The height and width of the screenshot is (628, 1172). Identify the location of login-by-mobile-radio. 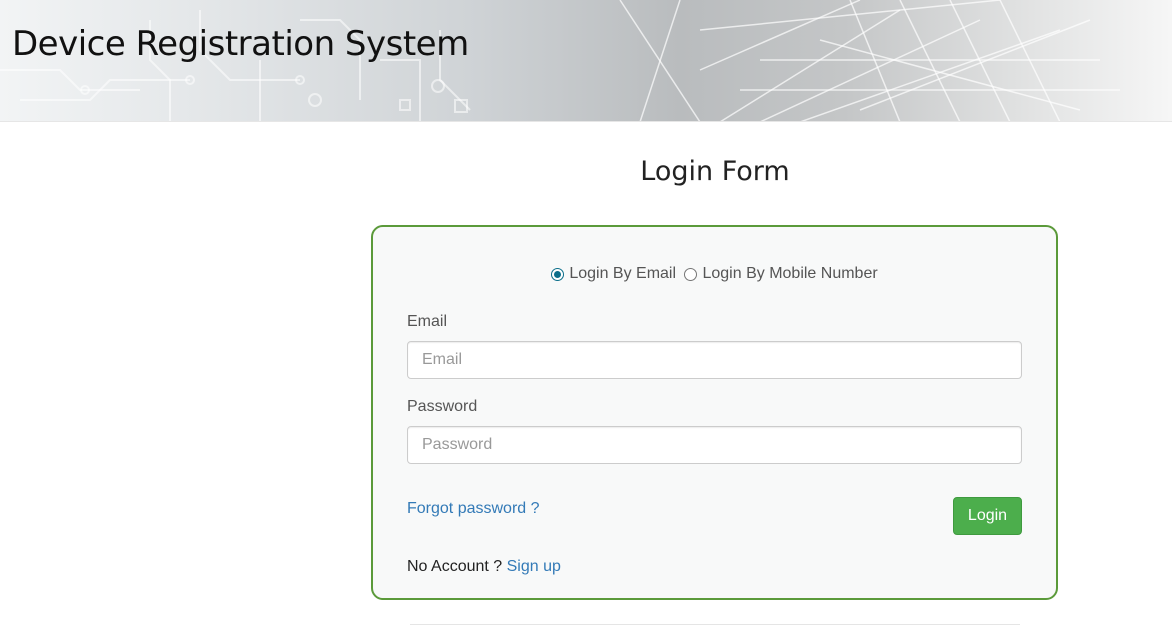
(691, 274).